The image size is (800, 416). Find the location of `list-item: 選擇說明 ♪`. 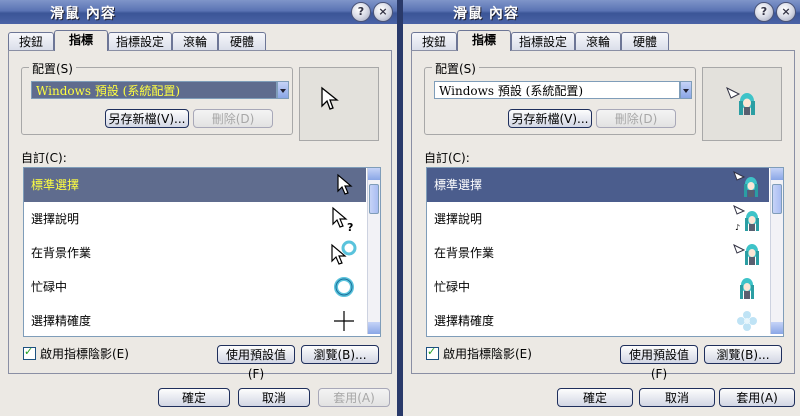

list-item: 選擇說明 ♪ is located at coordinates (598, 219).